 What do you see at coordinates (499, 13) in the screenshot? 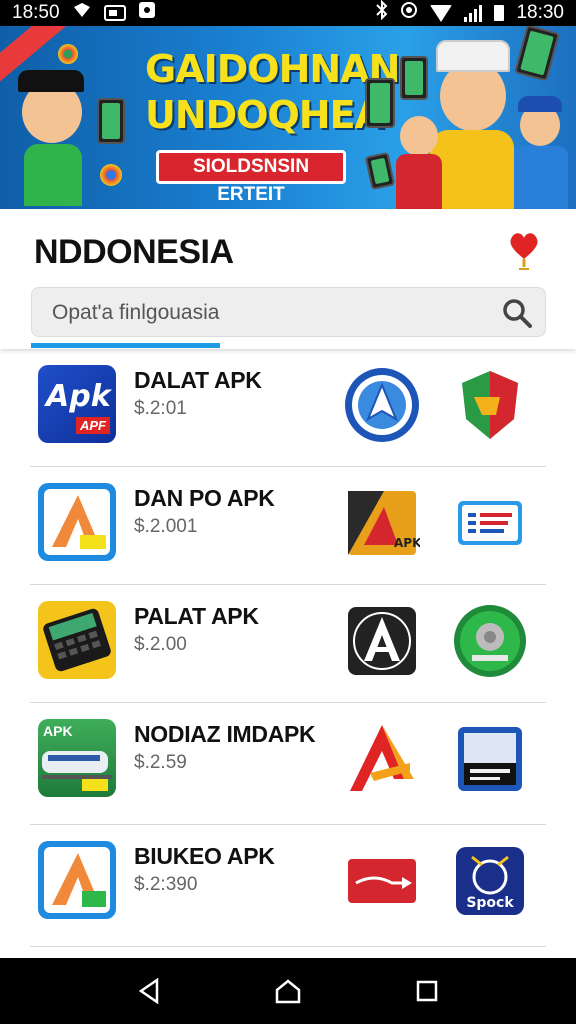
I see `battery-icon` at bounding box center [499, 13].